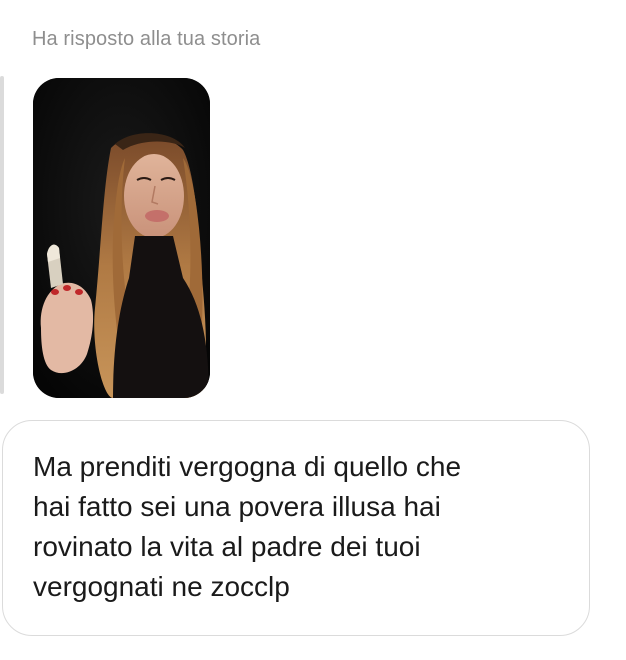 This screenshot has width=626, height=660. Describe the element at coordinates (146, 39) in the screenshot. I see `reply-context-label: Ha risposto alla tua storia` at that location.